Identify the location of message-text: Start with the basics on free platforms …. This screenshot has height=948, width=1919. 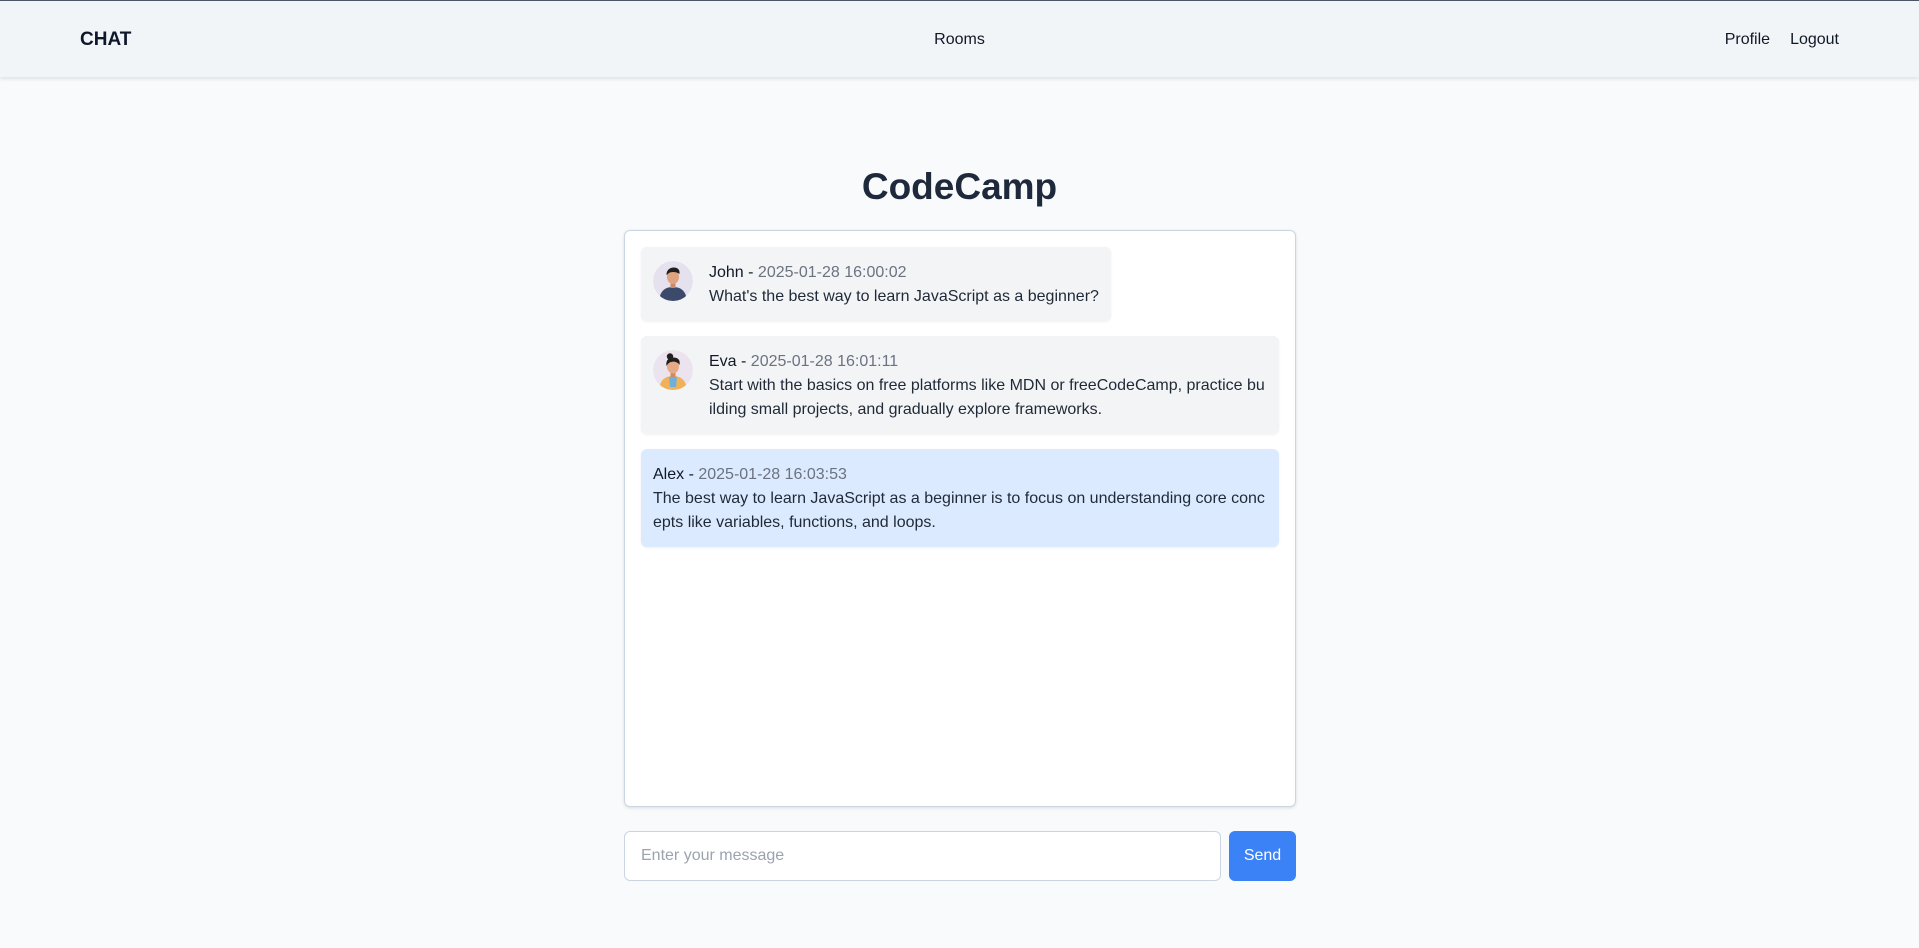
(987, 397).